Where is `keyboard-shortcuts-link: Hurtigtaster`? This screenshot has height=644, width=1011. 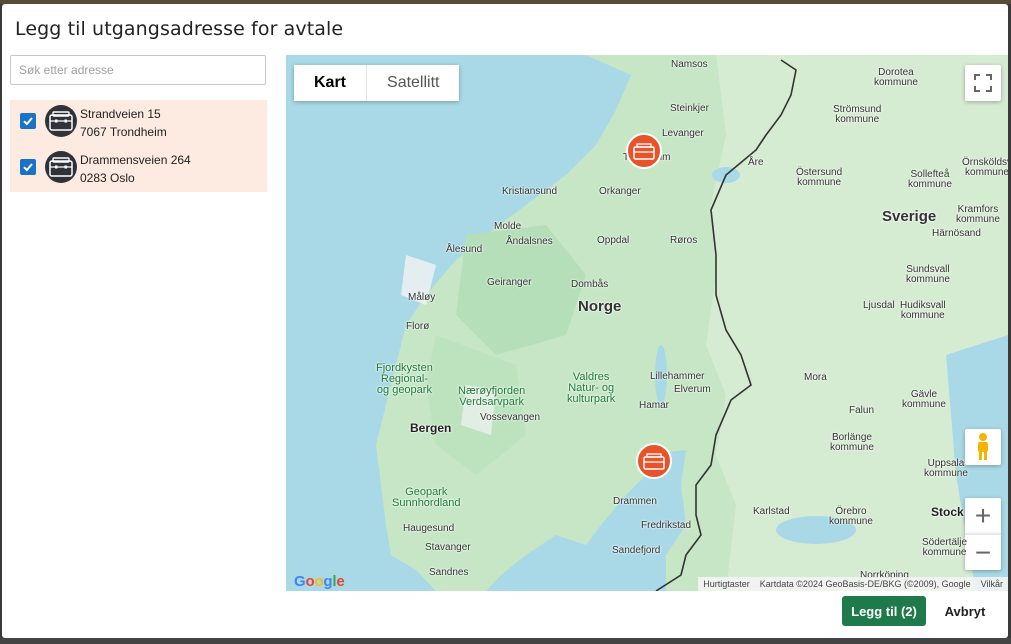
keyboard-shortcuts-link: Hurtigtaster is located at coordinates (726, 584).